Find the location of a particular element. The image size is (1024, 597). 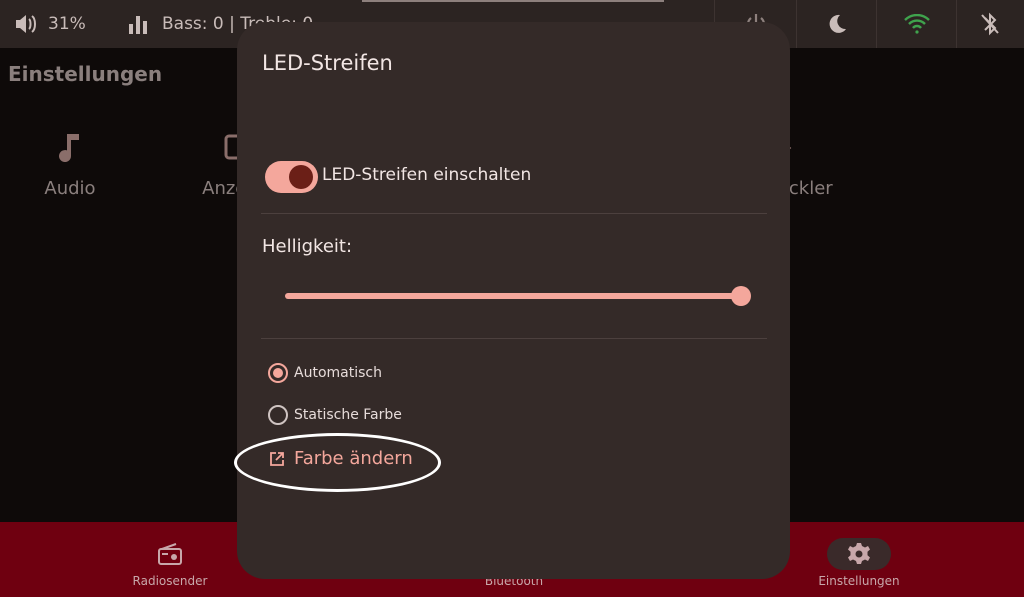

brightness-slider-thumb is located at coordinates (741, 296).